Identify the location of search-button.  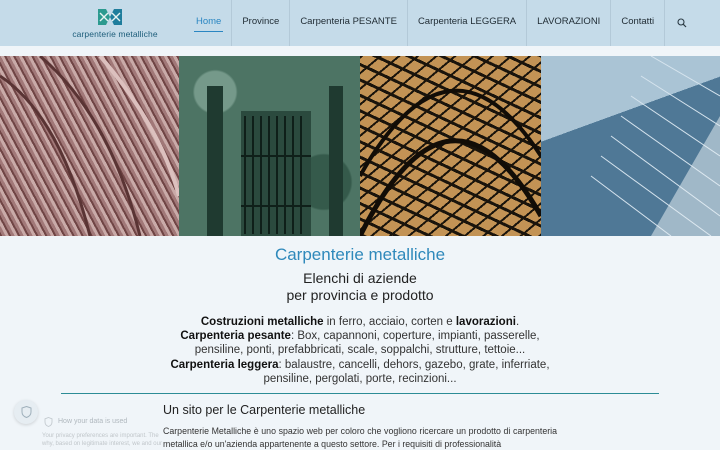
(681, 23).